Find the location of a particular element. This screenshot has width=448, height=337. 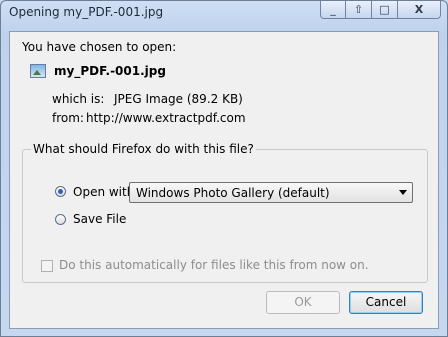

close-icon: X is located at coordinates (419, 9).